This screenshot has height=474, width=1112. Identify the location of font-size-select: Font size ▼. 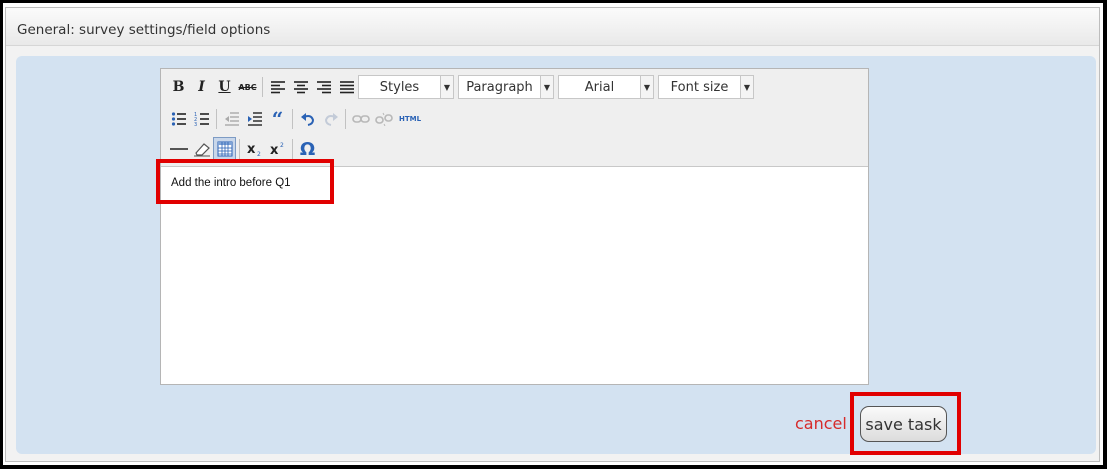
(706, 87).